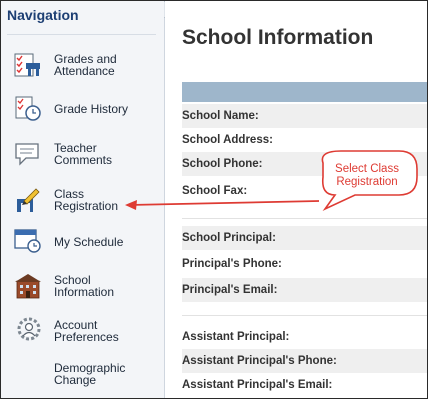 Image resolution: width=428 pixels, height=399 pixels. What do you see at coordinates (28, 330) in the screenshot?
I see `account-preferences-icon` at bounding box center [28, 330].